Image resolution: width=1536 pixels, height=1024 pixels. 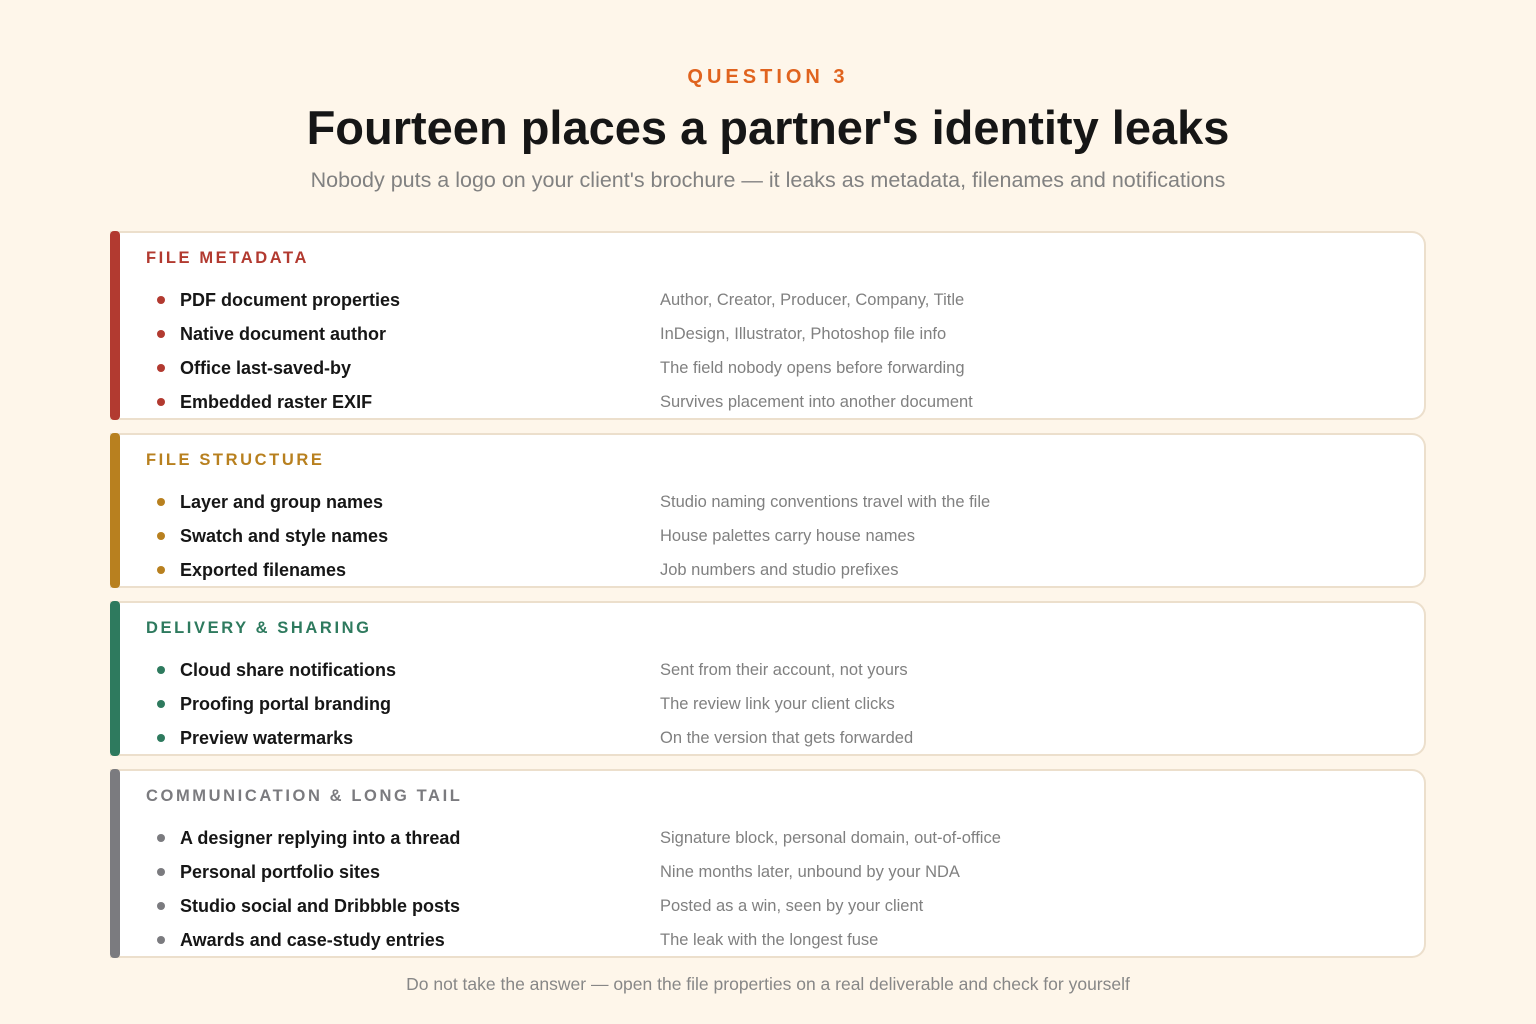 I want to click on item-description: Sent from their account, not yours, so click(x=784, y=670).